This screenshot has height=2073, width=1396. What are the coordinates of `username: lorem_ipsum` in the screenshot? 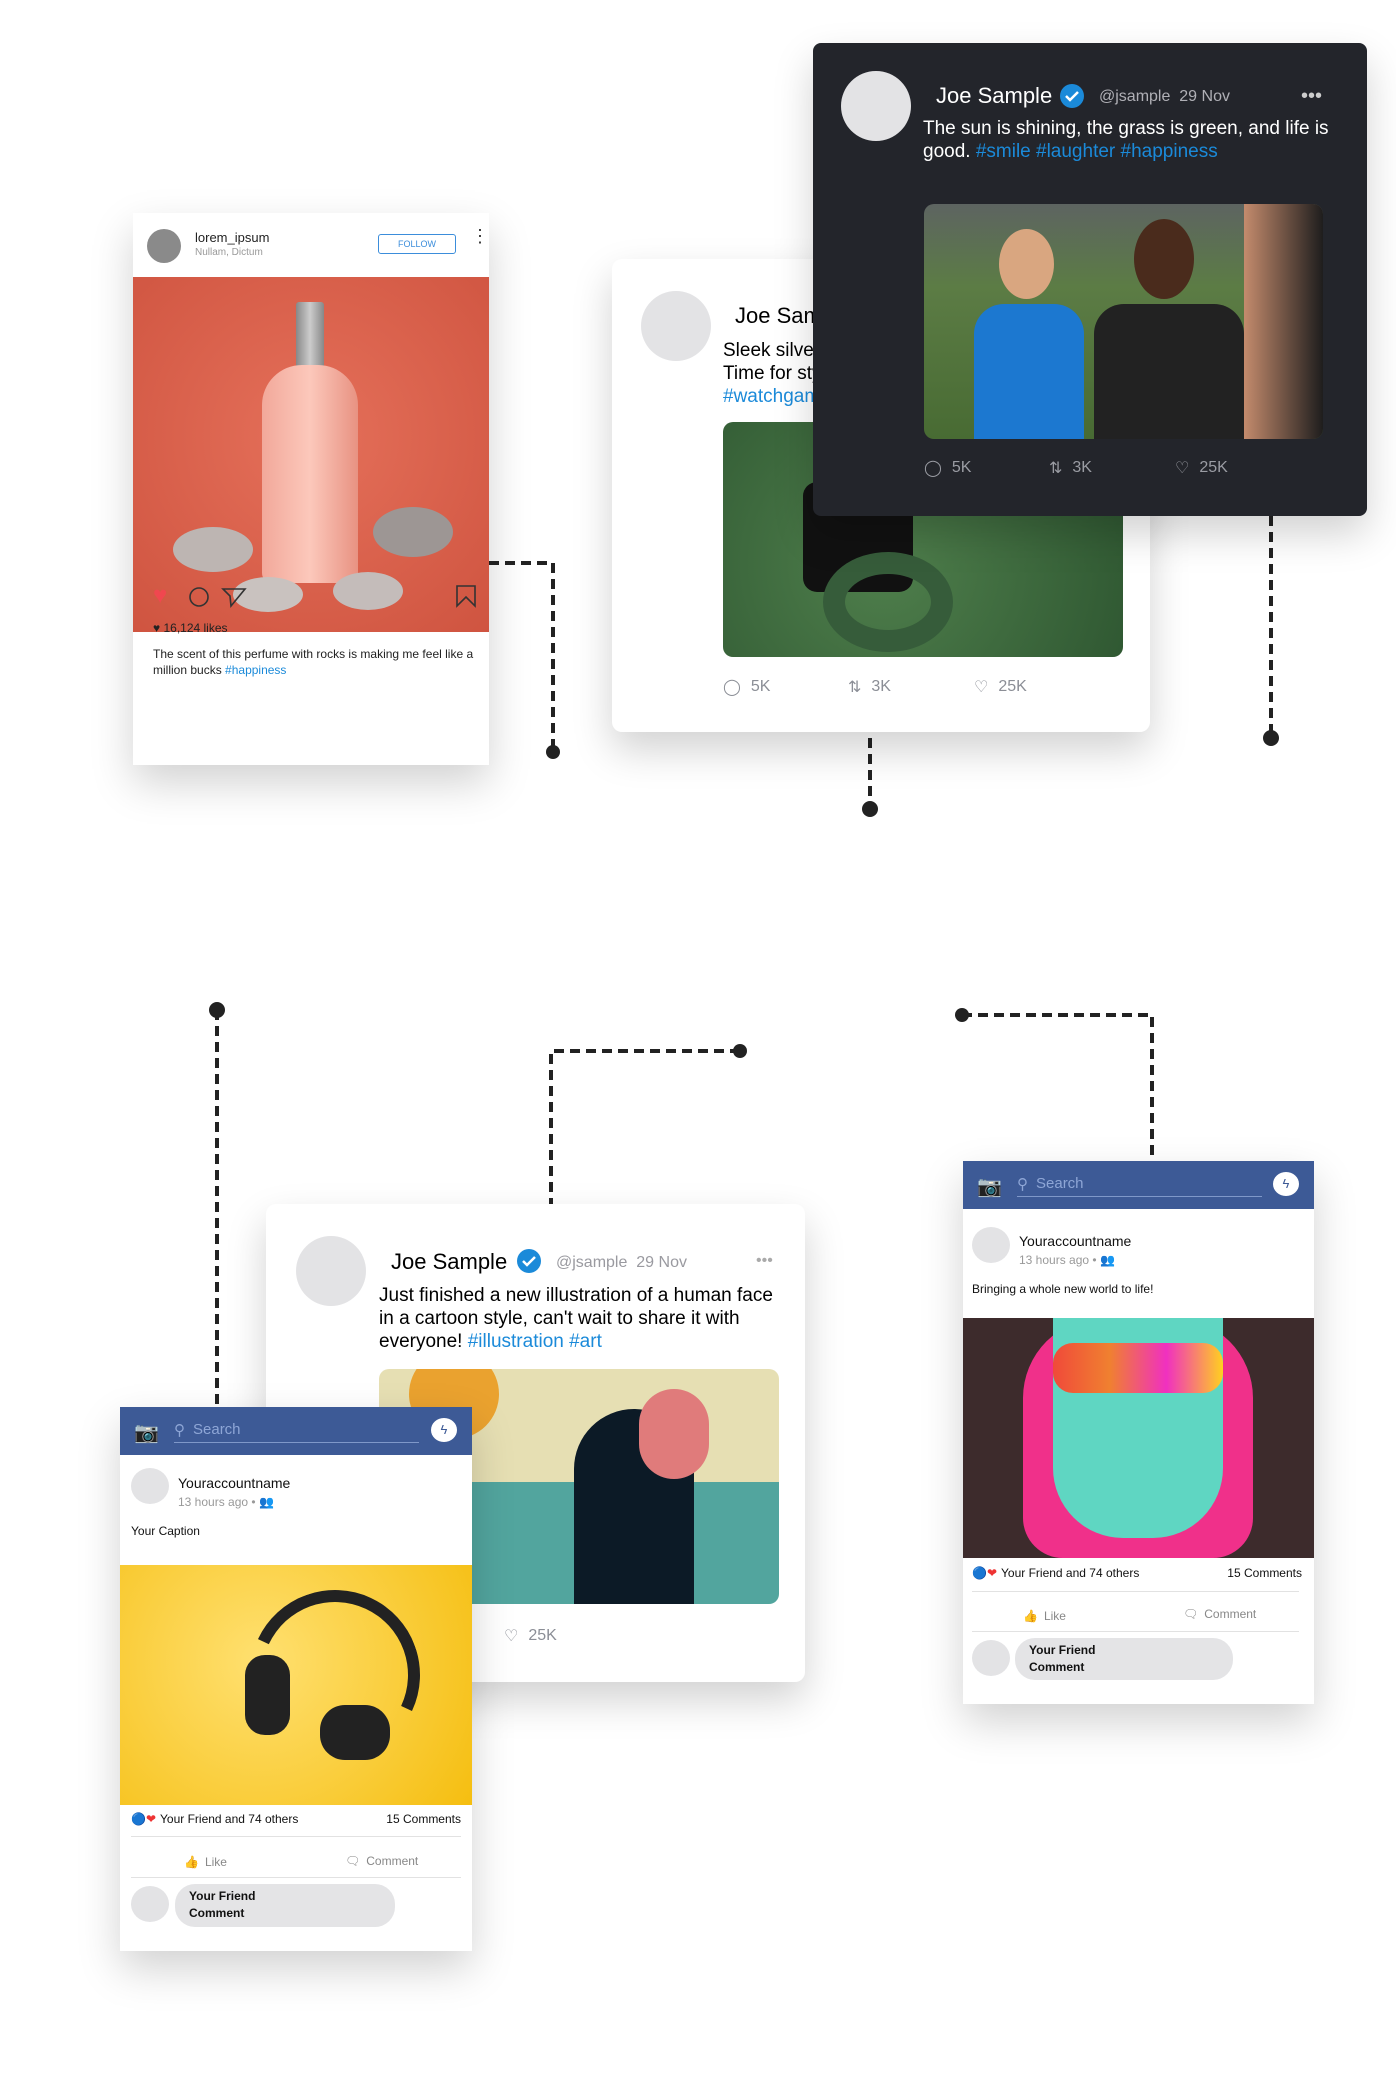 It's located at (232, 237).